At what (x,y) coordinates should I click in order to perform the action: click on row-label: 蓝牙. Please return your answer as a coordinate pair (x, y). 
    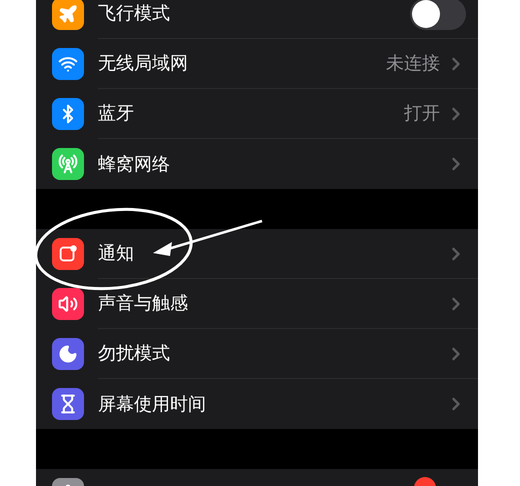
    Looking at the image, I should click on (116, 114).